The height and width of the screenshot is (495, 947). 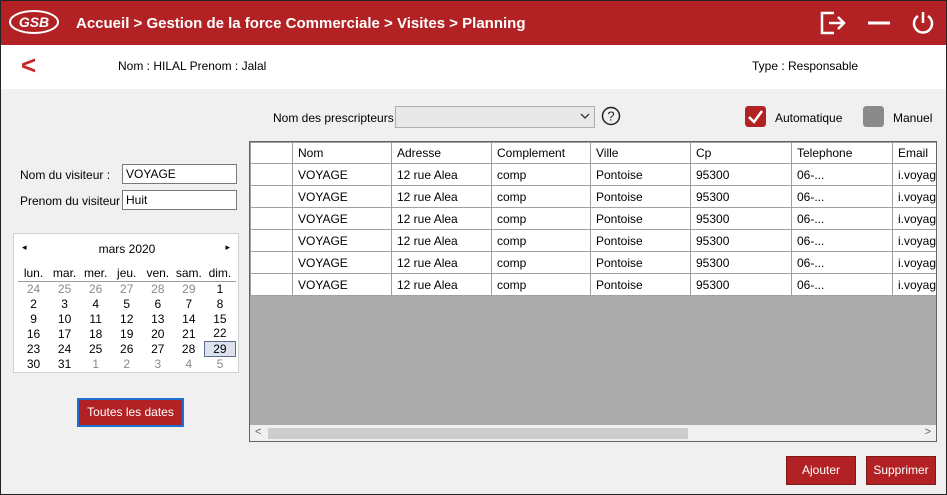 What do you see at coordinates (478, 433) in the screenshot?
I see `scrollbar-thumb` at bounding box center [478, 433].